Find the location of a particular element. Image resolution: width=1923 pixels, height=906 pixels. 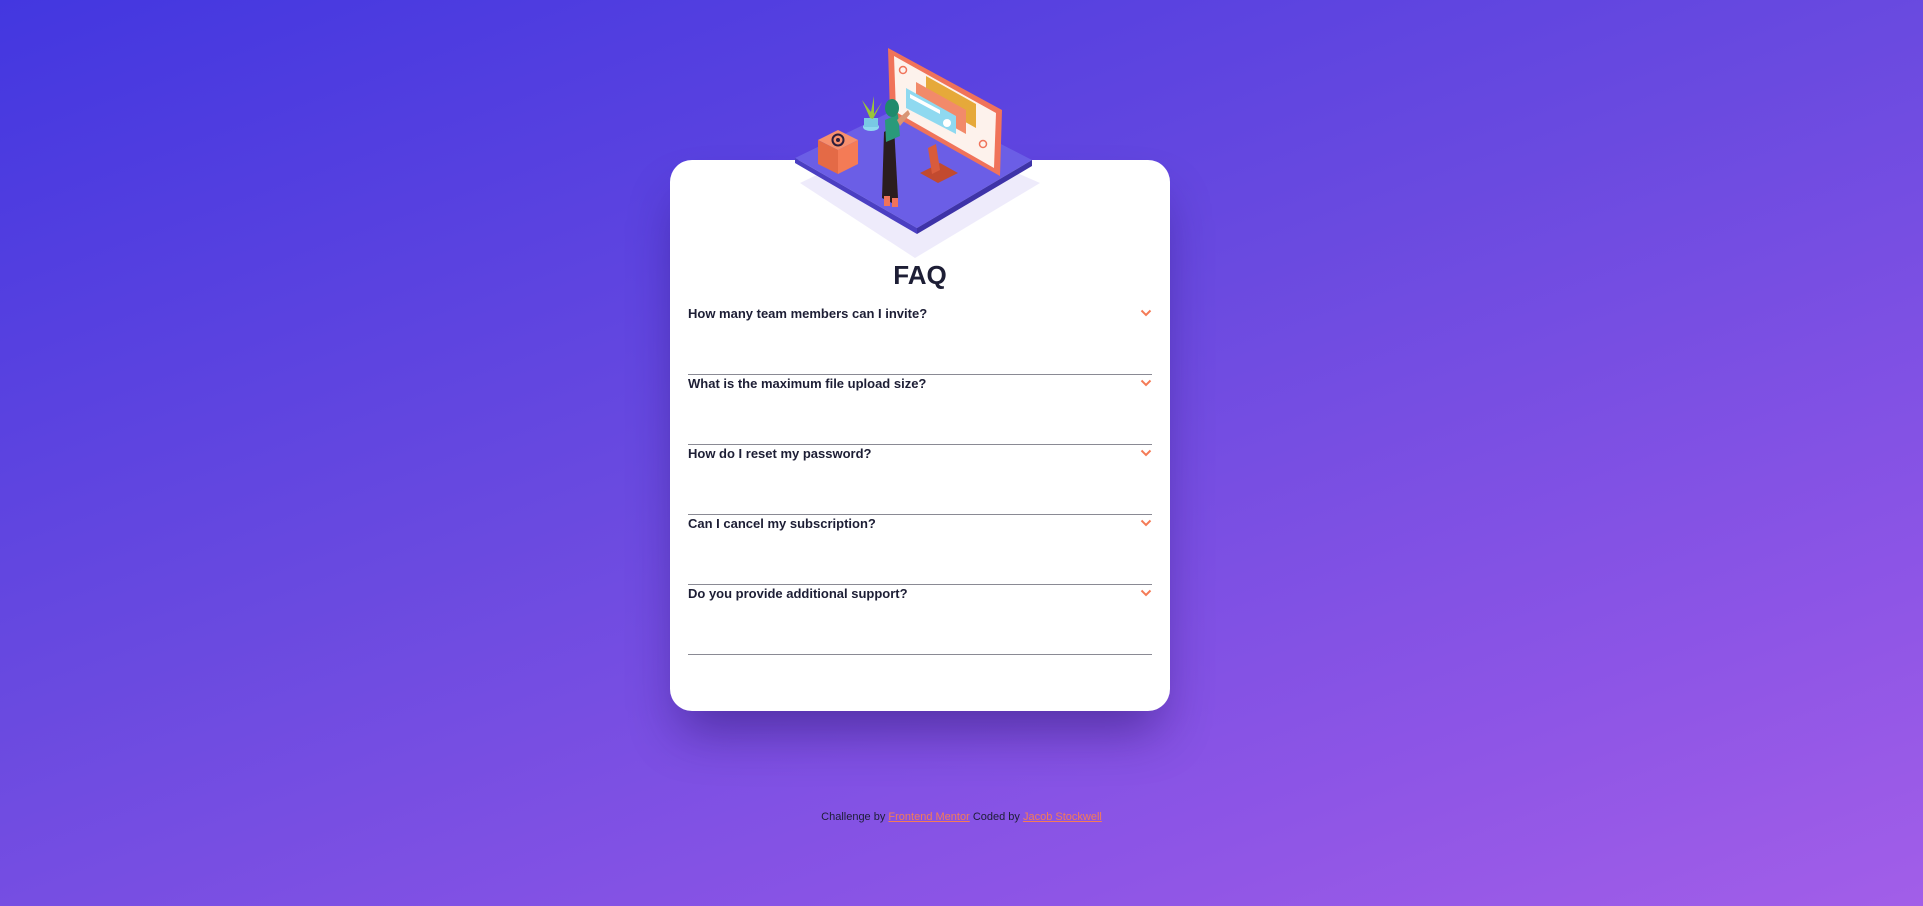

faq-question: How many team members can I invite? is located at coordinates (808, 313).